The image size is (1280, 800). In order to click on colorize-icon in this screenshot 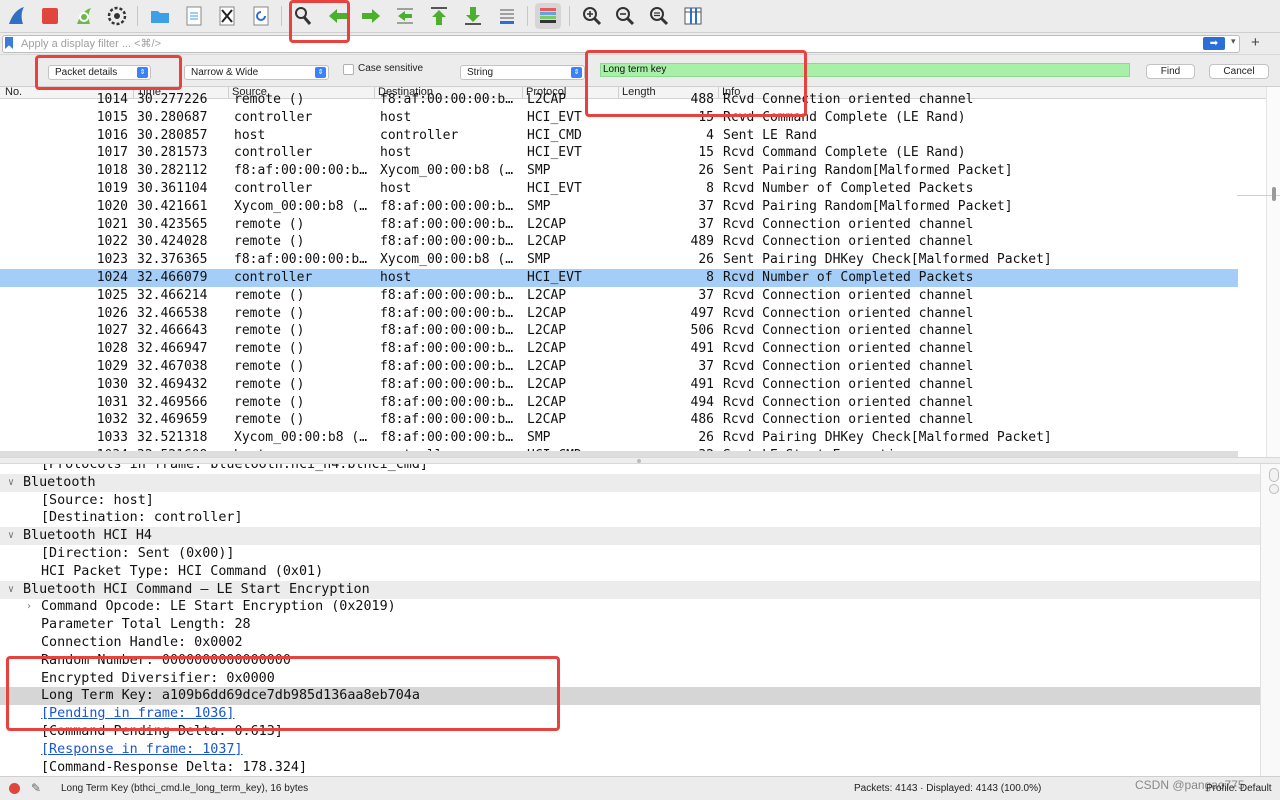, I will do `click(548, 16)`.